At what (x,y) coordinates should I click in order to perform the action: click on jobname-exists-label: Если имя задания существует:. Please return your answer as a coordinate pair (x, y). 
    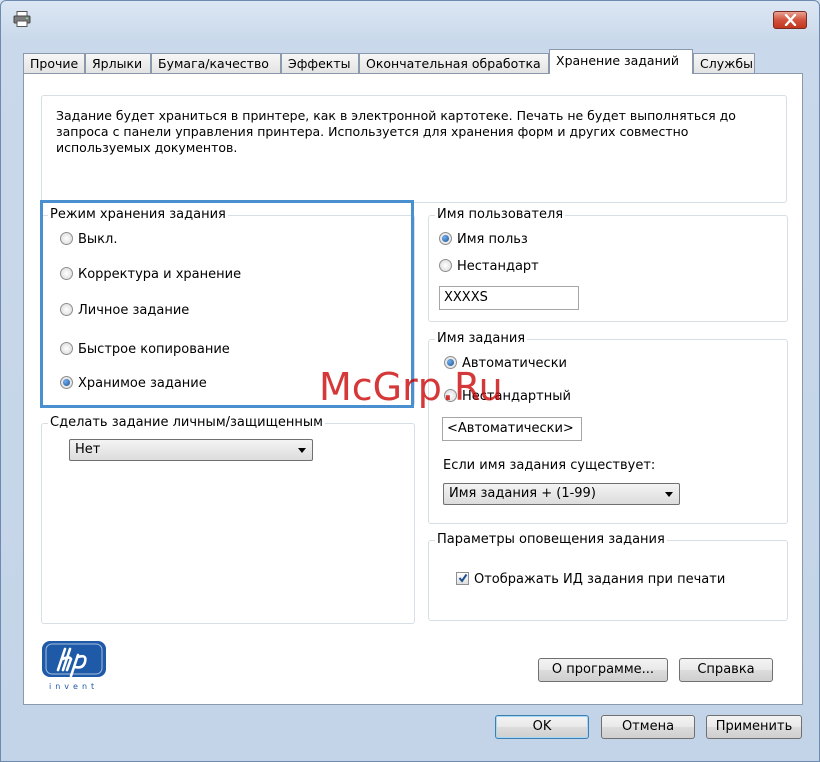
    Looking at the image, I should click on (549, 465).